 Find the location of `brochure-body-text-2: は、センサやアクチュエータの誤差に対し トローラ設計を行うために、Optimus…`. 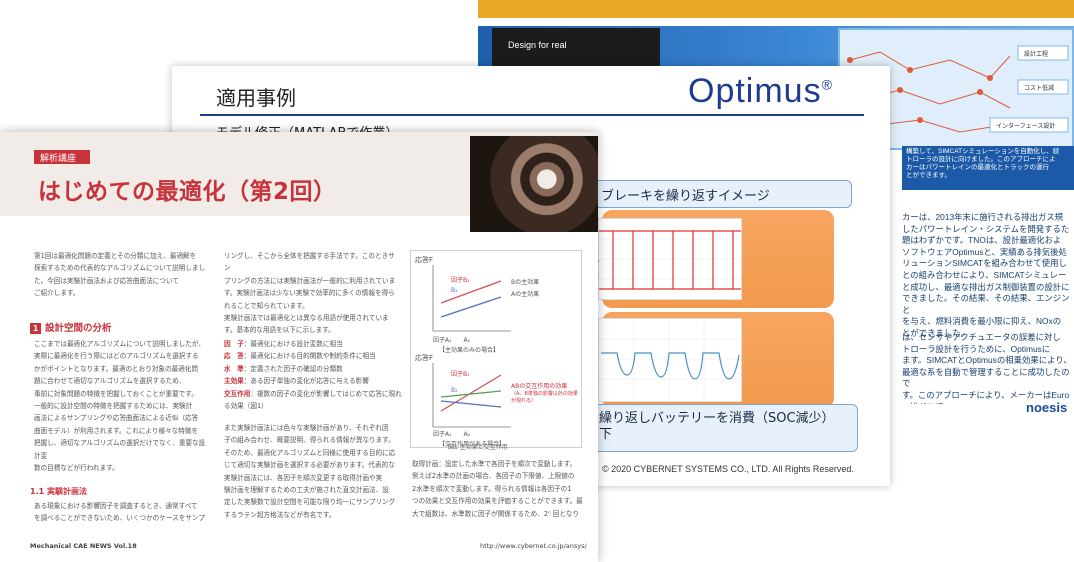

brochure-body-text-2: は、センサやアクチュエータの誤差に対し トローラ設計を行うために、Optimus… is located at coordinates (987, 368).